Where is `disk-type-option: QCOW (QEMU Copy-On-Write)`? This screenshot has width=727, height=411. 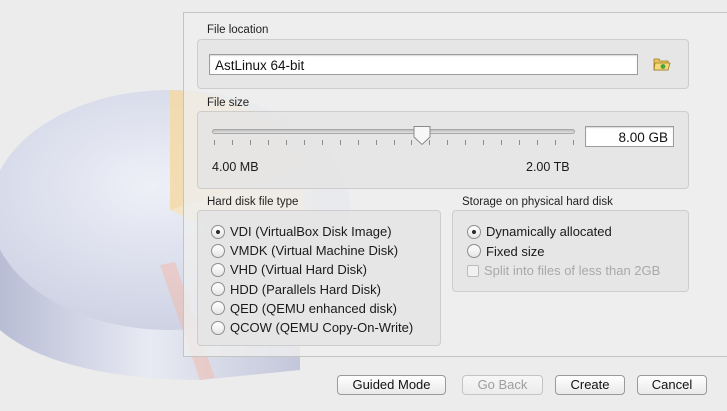
disk-type-option: QCOW (QEMU Copy-On-Write) is located at coordinates (312, 327).